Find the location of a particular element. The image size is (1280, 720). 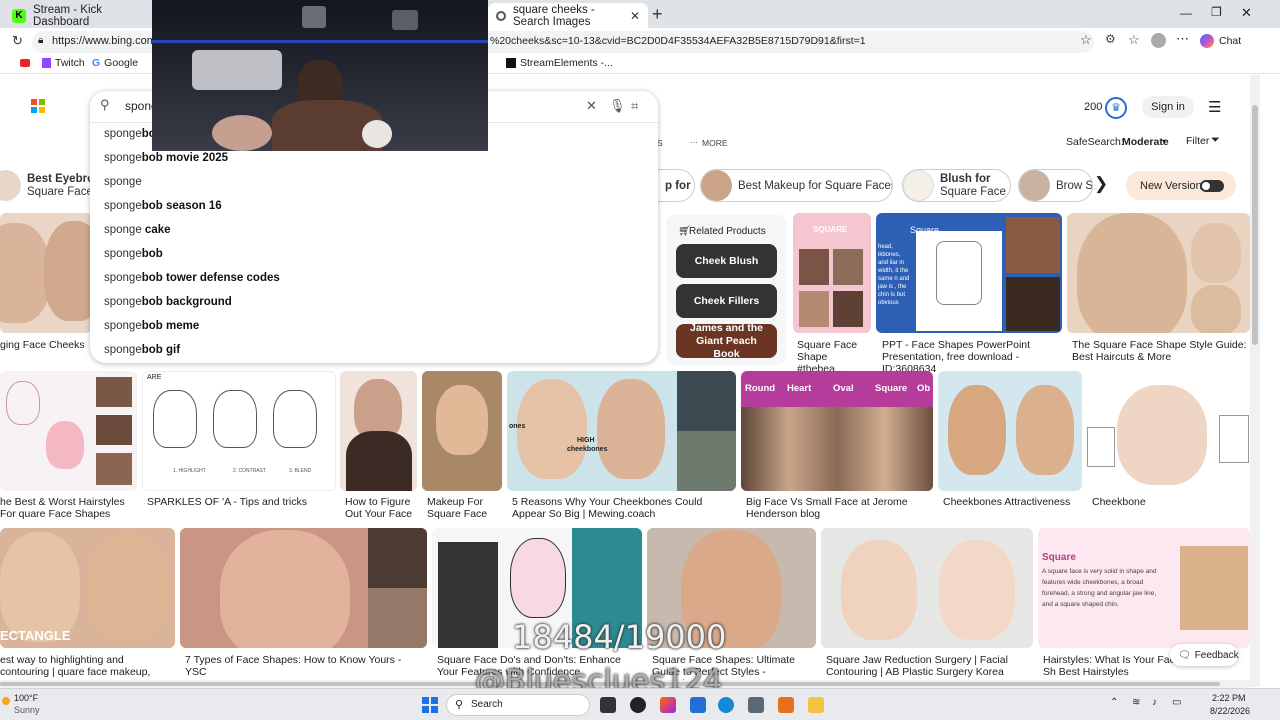

rewards-points: 200 is located at coordinates (1093, 107).